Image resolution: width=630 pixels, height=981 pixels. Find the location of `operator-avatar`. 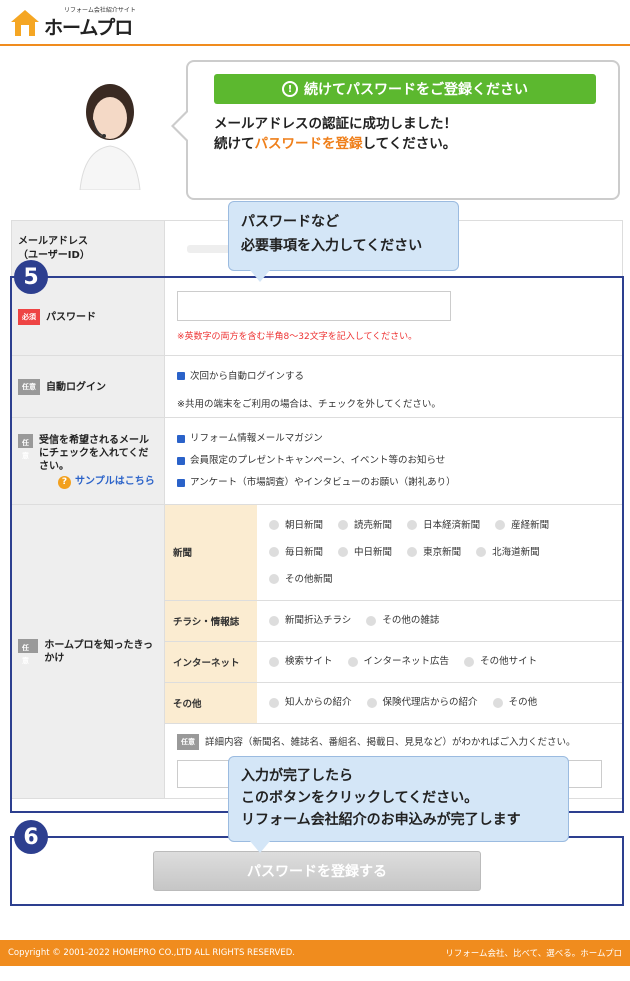

operator-avatar is located at coordinates (110, 131).